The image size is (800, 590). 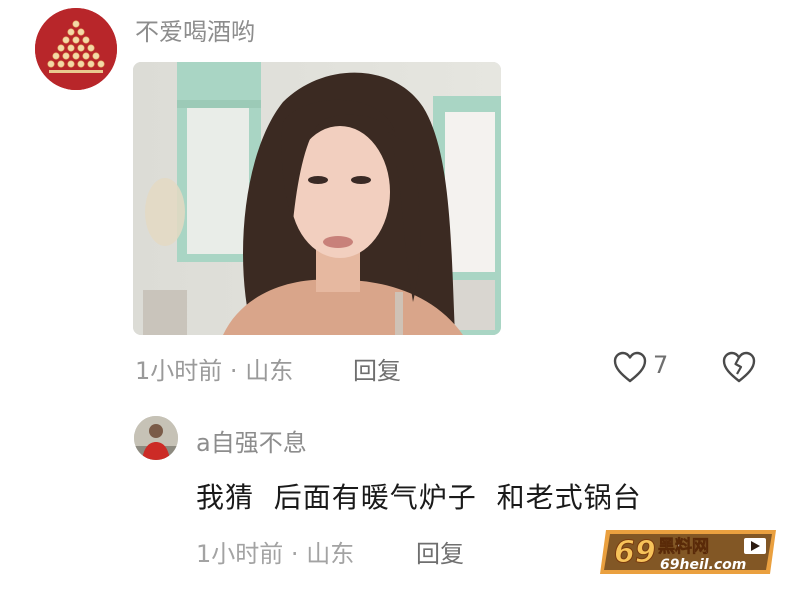 I want to click on reply-time: 1小时前, so click(x=240, y=554).